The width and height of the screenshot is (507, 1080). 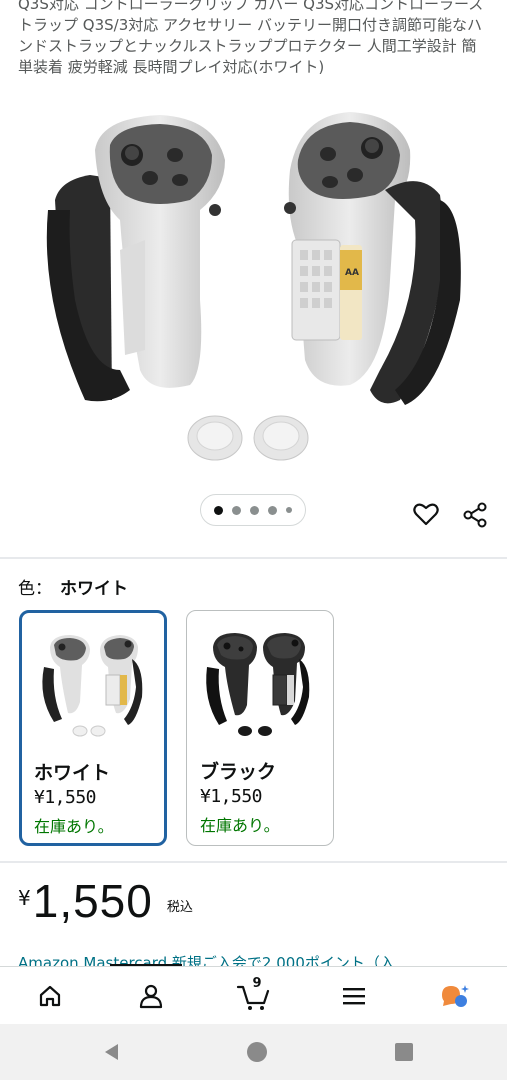 What do you see at coordinates (238, 772) in the screenshot?
I see `variant-name: ブラック` at bounding box center [238, 772].